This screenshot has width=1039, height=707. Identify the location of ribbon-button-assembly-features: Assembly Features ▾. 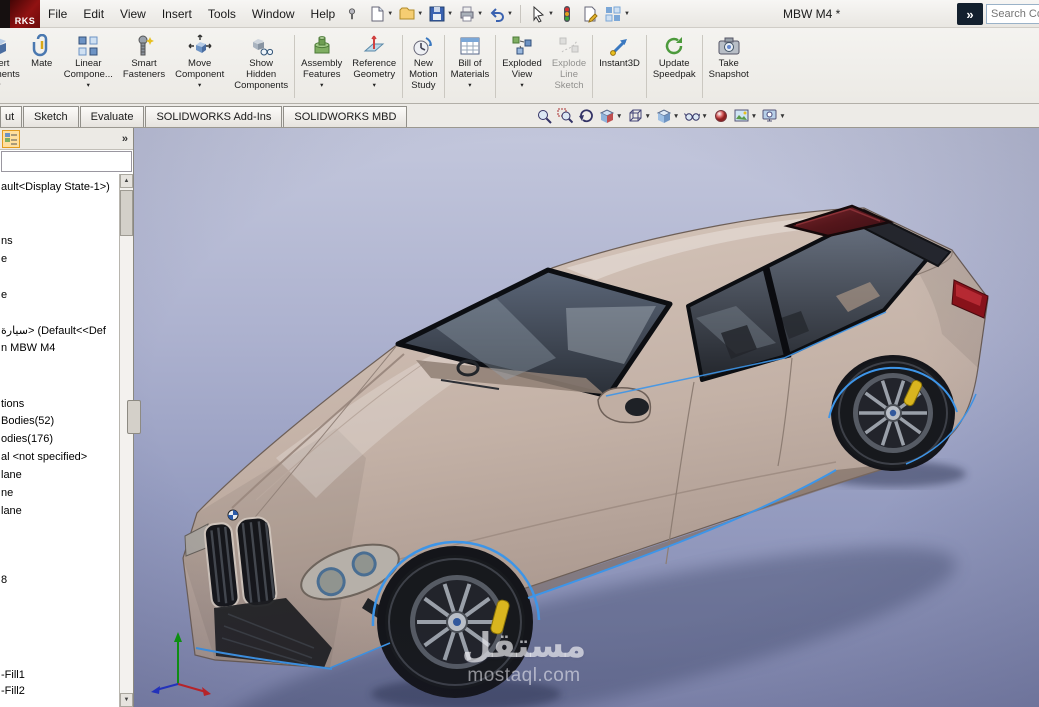
(321, 66).